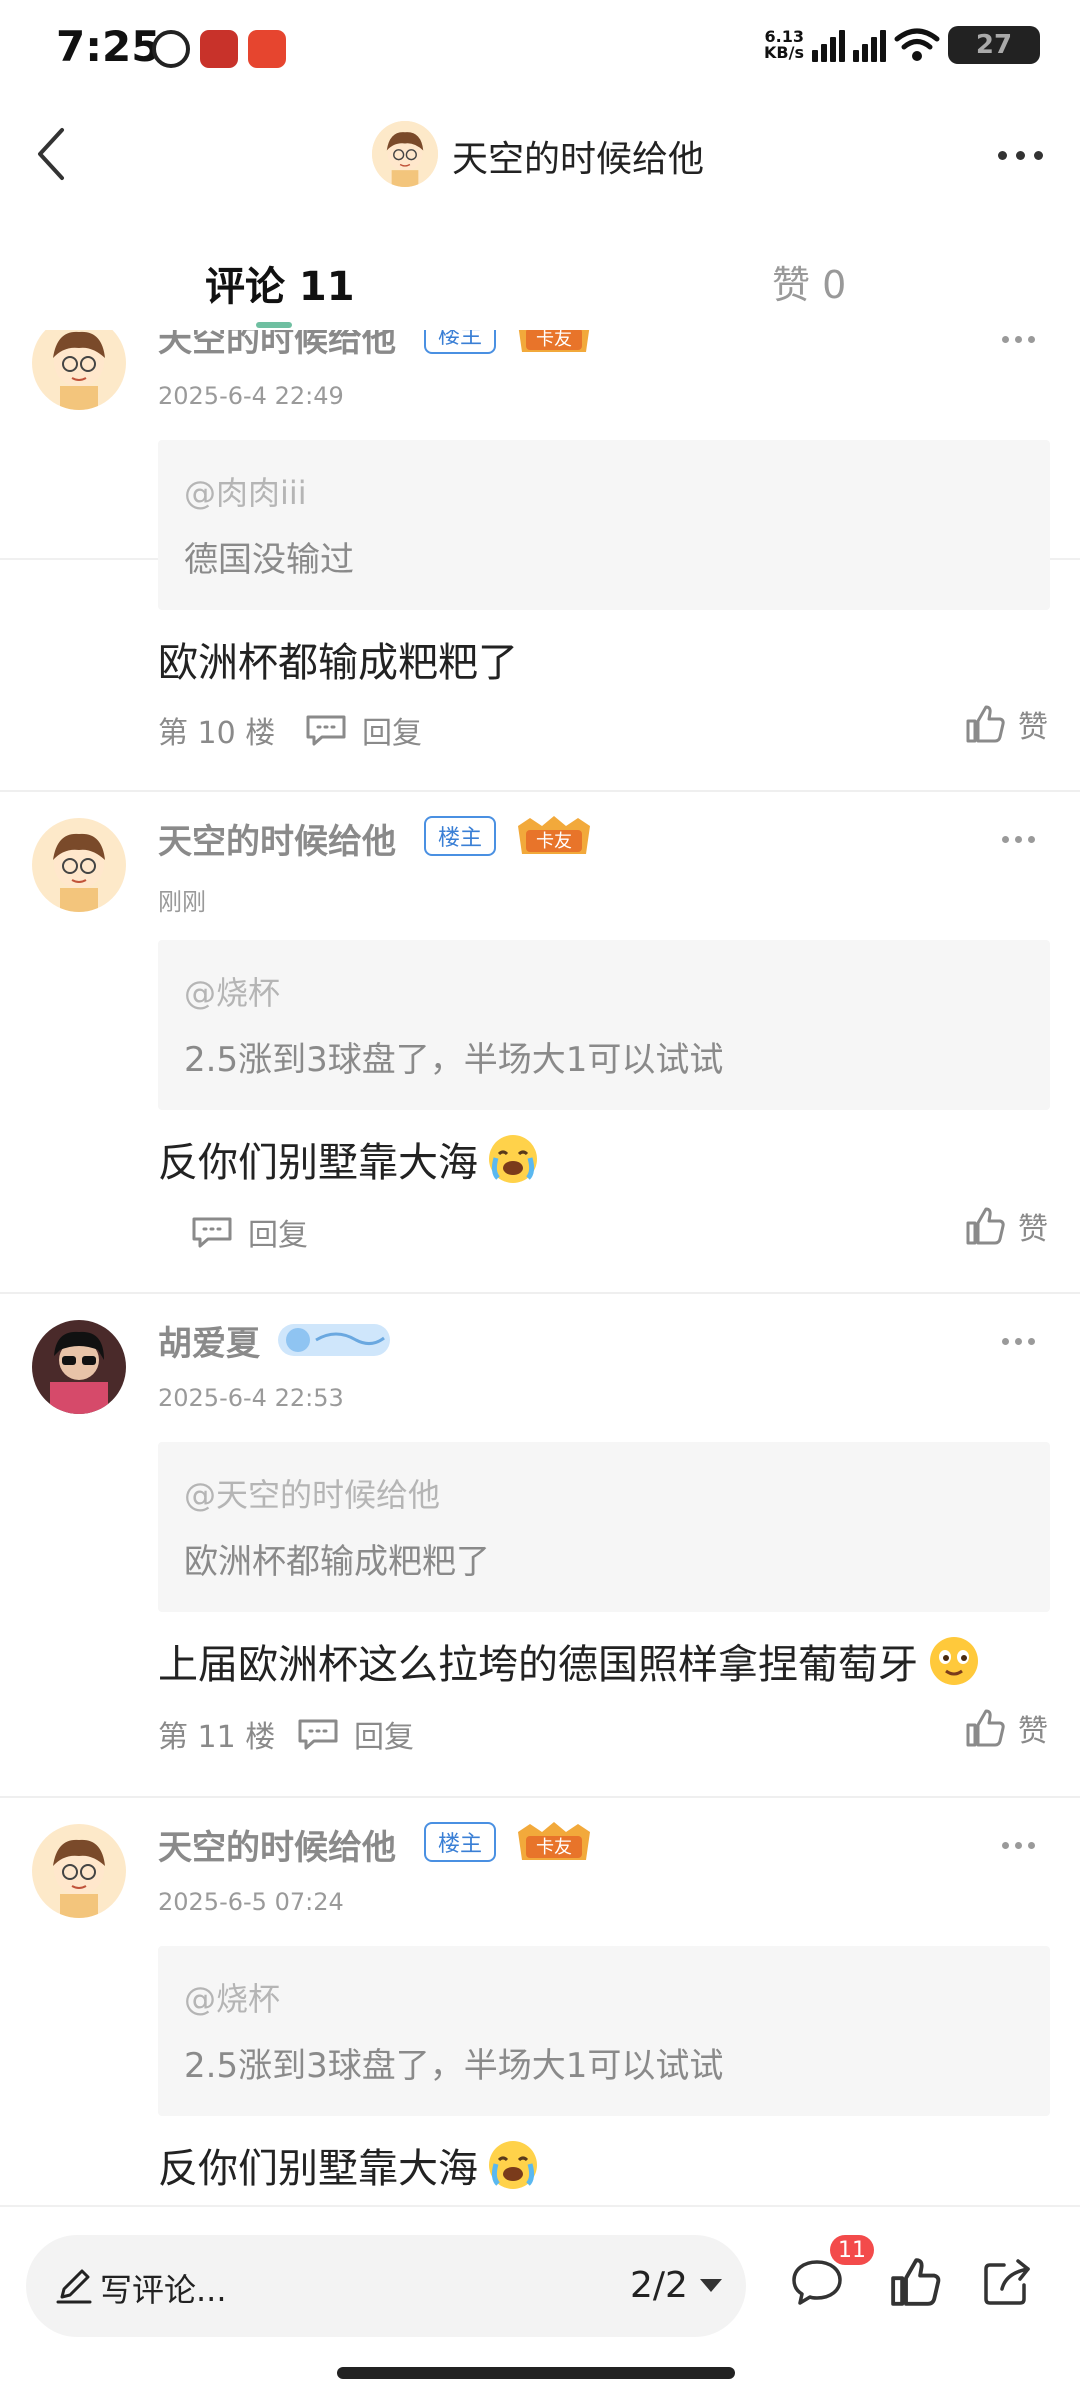 This screenshot has width=1080, height=2402. Describe the element at coordinates (217, 1737) in the screenshot. I see `floor-number: 第 11 楼` at that location.